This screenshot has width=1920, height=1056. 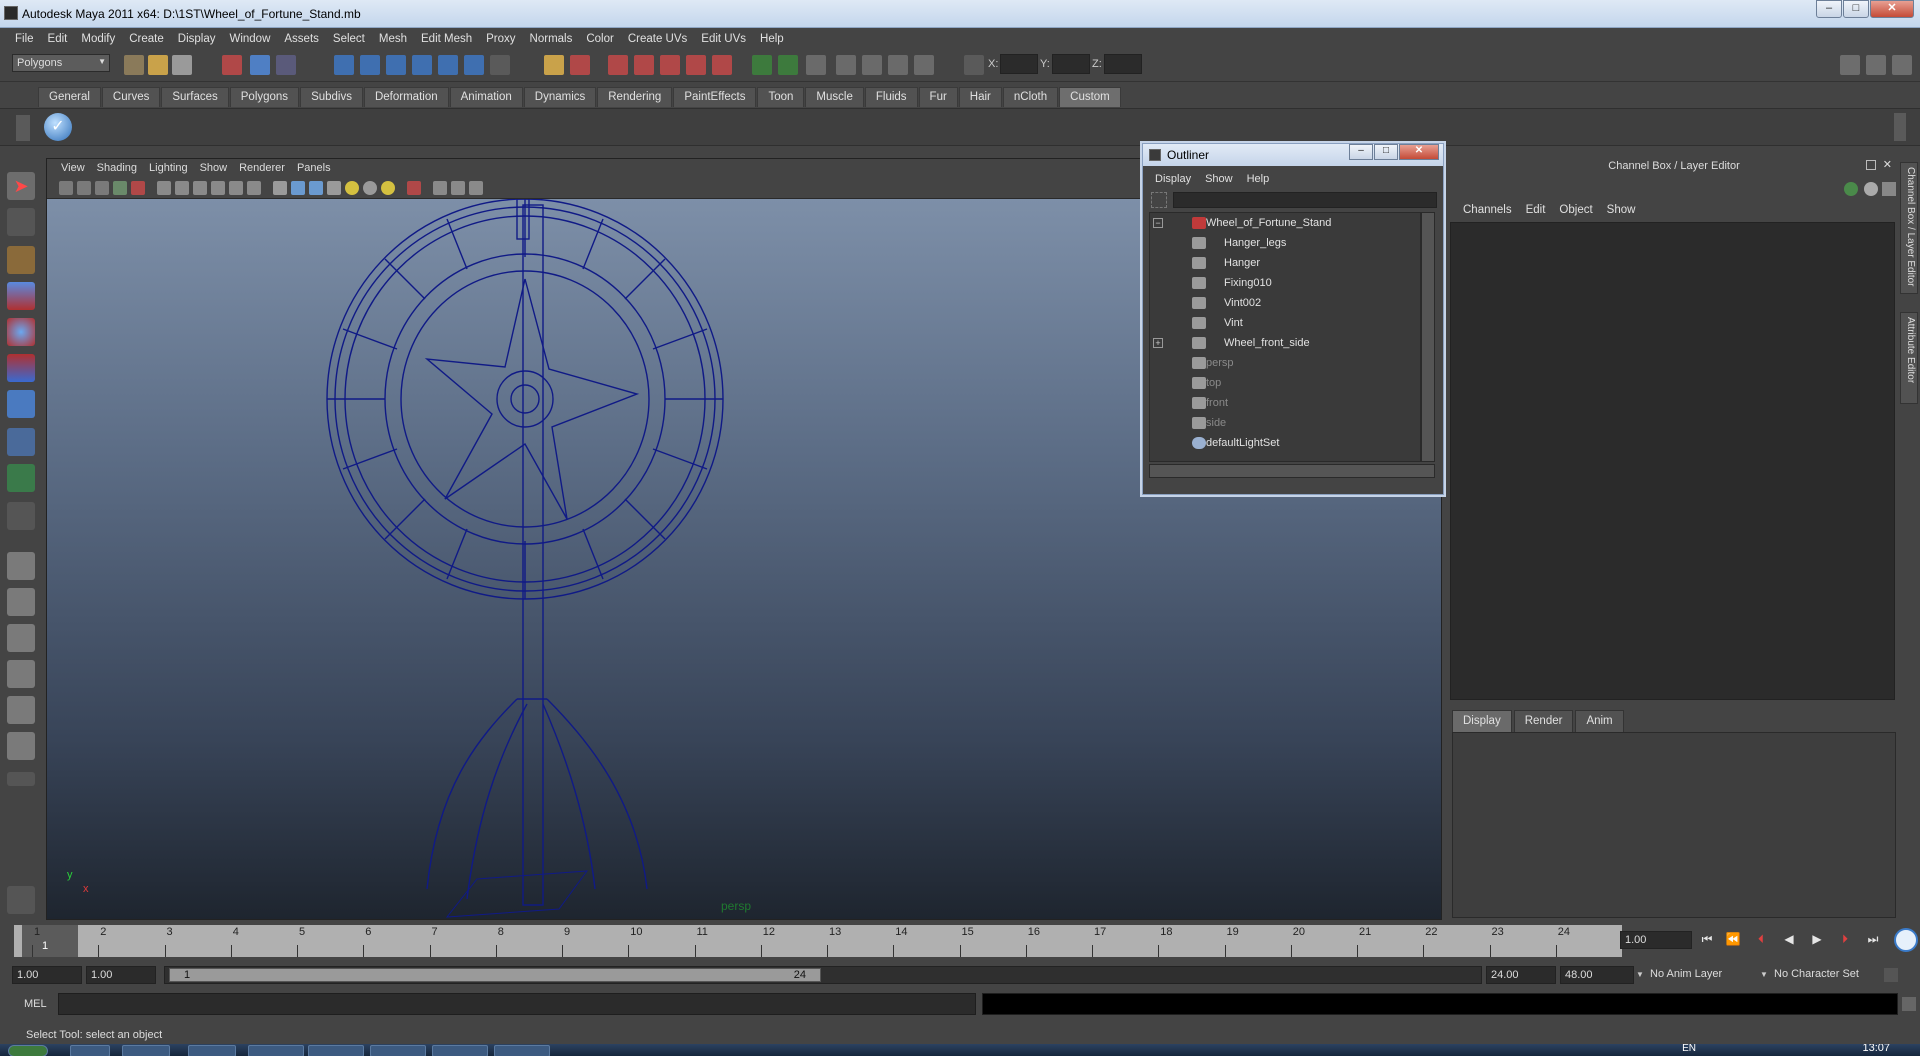 What do you see at coordinates (762, 65) in the screenshot?
I see `render-view-icon` at bounding box center [762, 65].